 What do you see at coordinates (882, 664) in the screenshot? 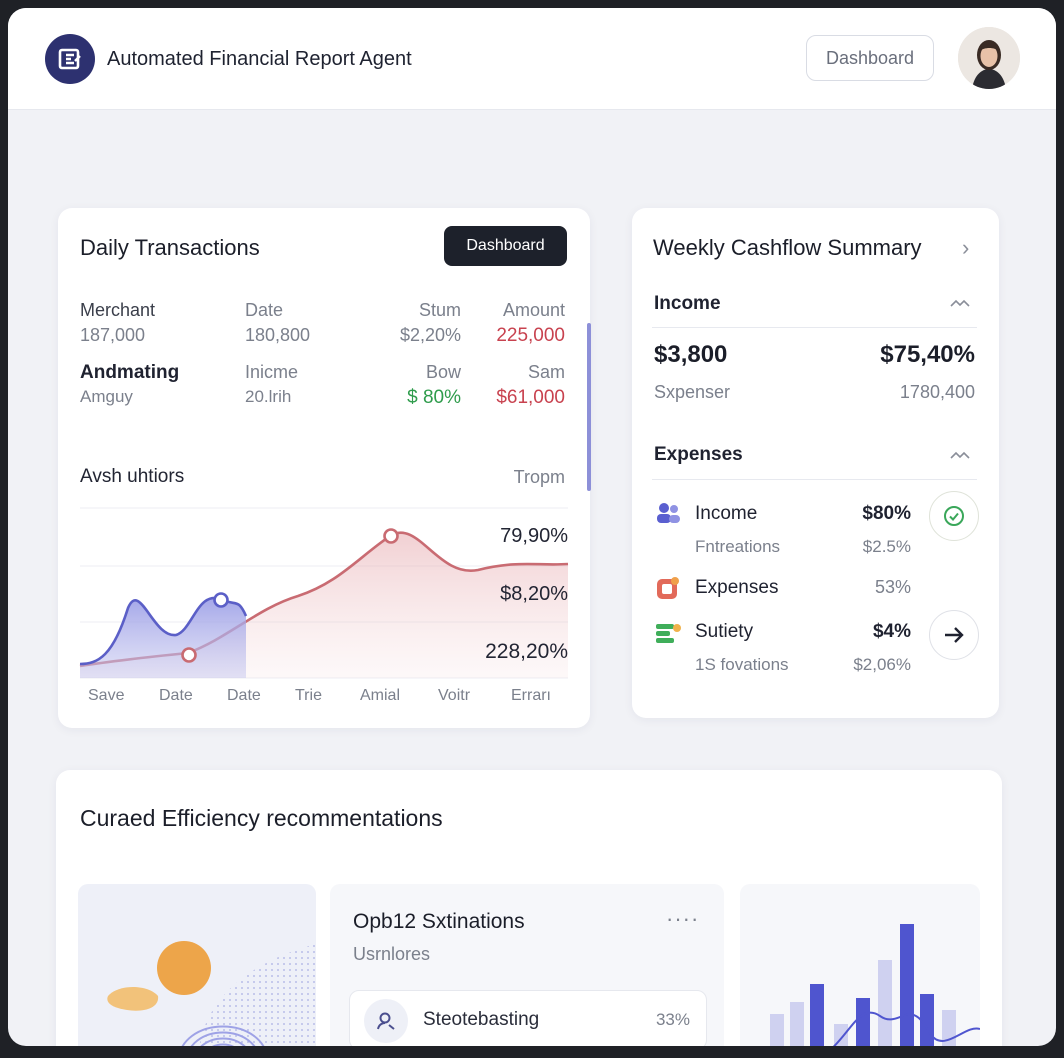
I see `cashflow-item-sub-value: $2,06%` at bounding box center [882, 664].